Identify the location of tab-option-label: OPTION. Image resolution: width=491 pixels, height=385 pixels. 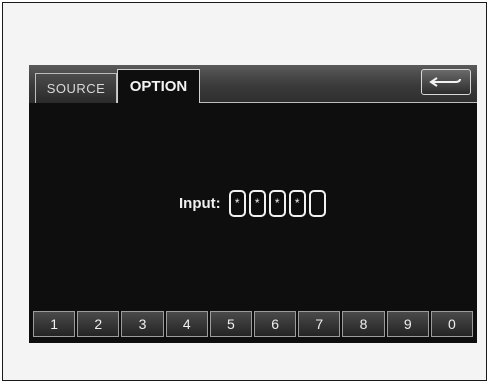
(158, 86).